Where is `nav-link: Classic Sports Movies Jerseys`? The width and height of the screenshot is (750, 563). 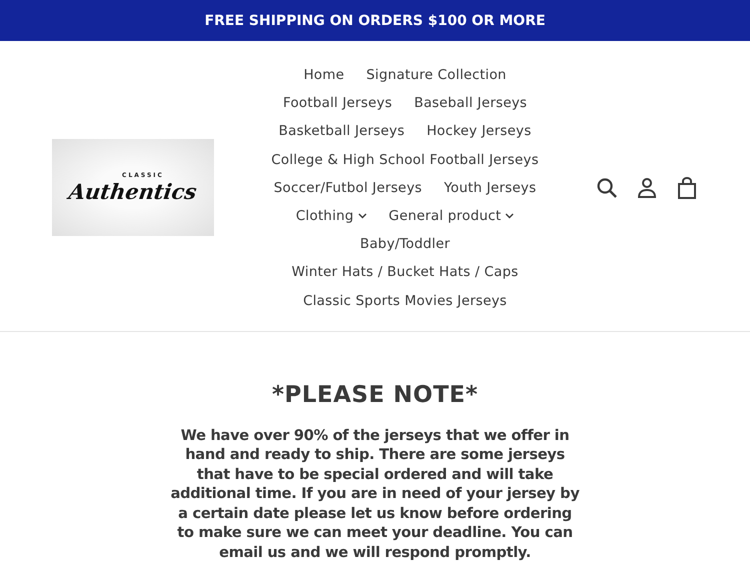
nav-link: Classic Sports Movies Jerseys is located at coordinates (405, 300).